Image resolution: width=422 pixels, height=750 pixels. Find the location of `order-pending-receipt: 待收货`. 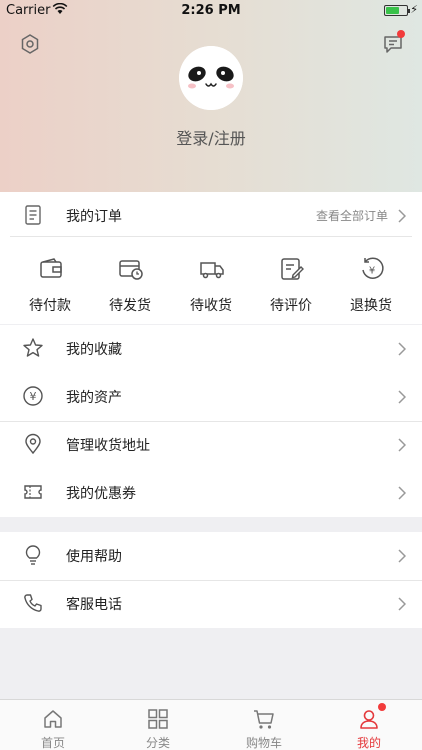

order-pending-receipt: 待收货 is located at coordinates (211, 284).